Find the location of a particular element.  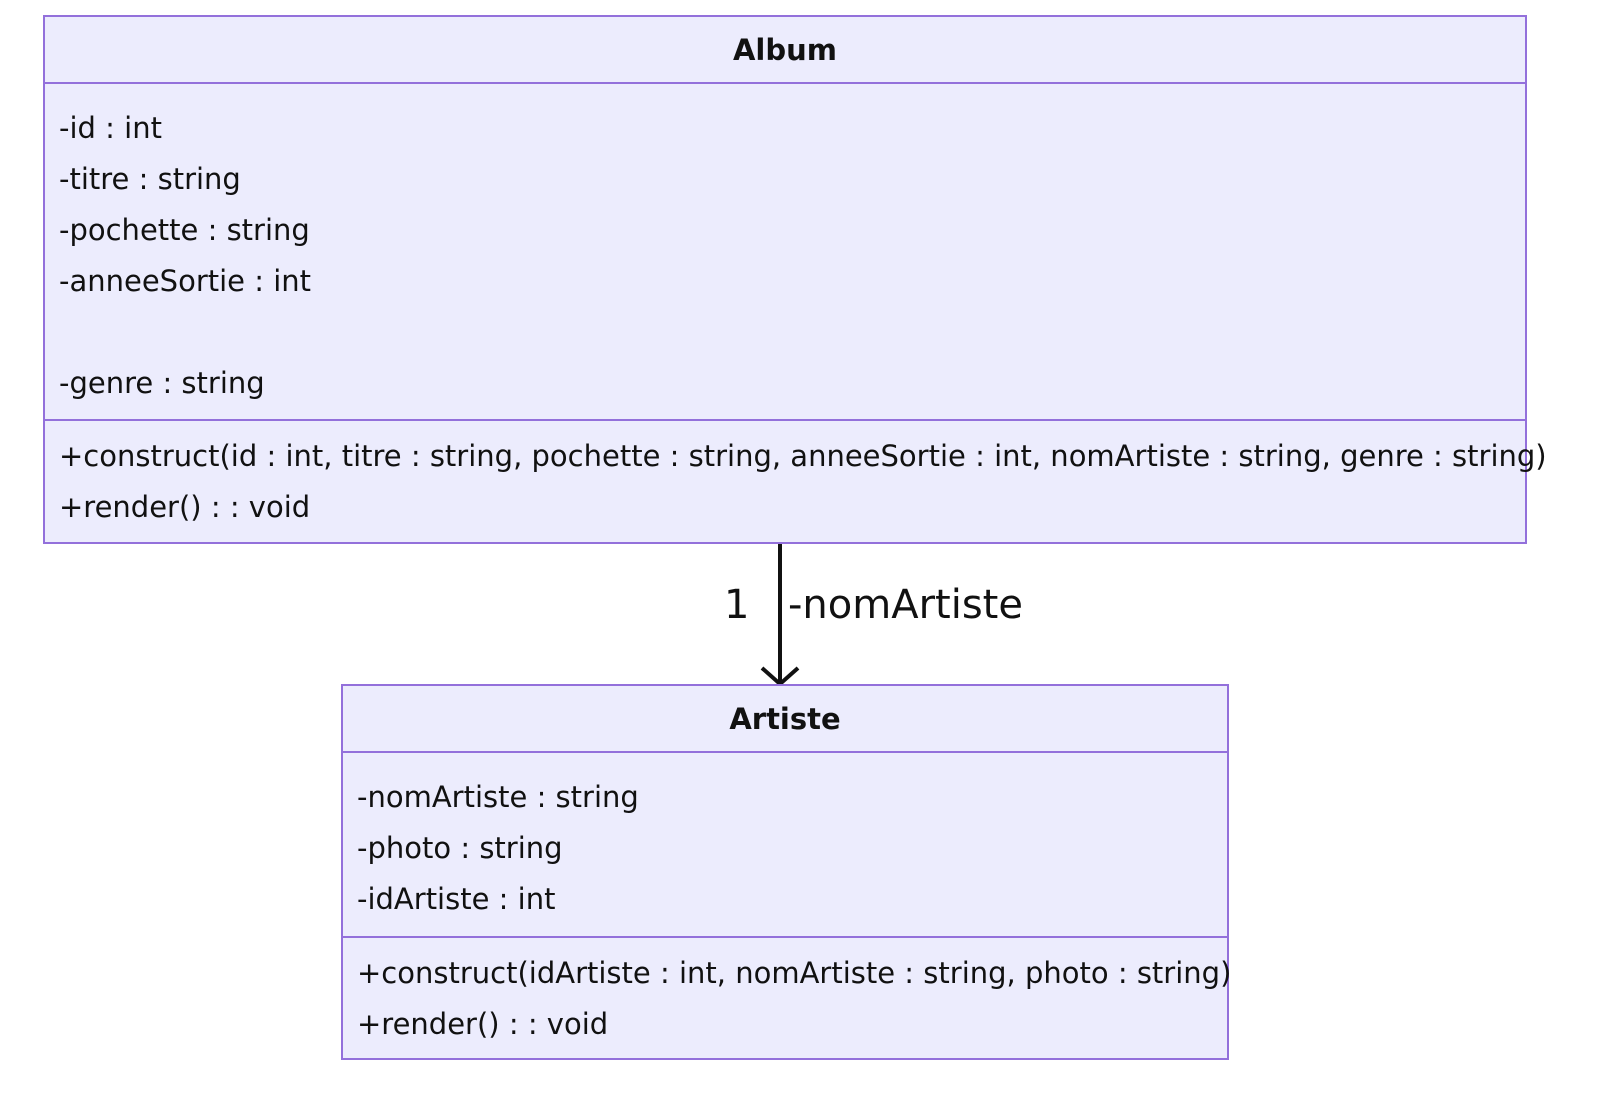

album-attribute-id: -id : int is located at coordinates (110, 128).